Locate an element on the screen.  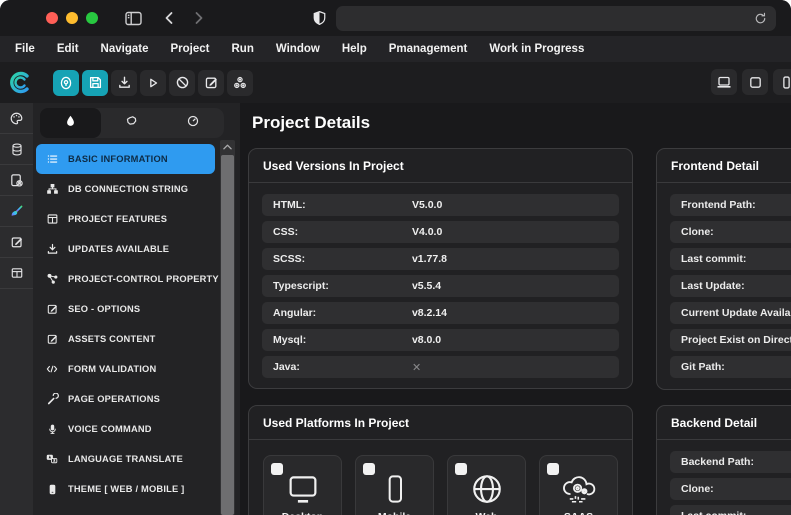
save-button is located at coordinates (95, 82).